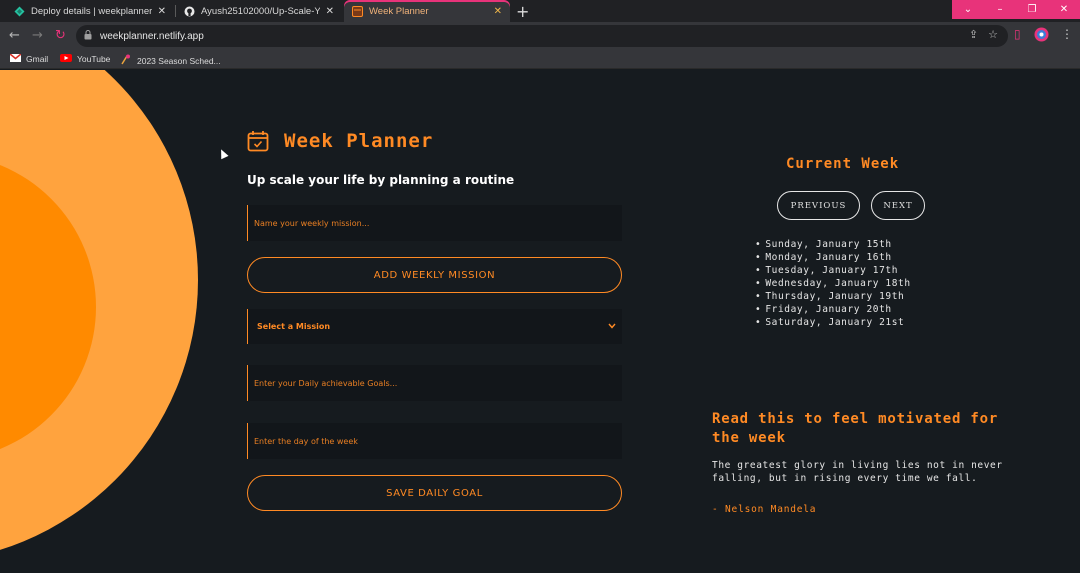  I want to click on address-bar: weekplanner.netlify.app ⇪ ☆, so click(542, 36).